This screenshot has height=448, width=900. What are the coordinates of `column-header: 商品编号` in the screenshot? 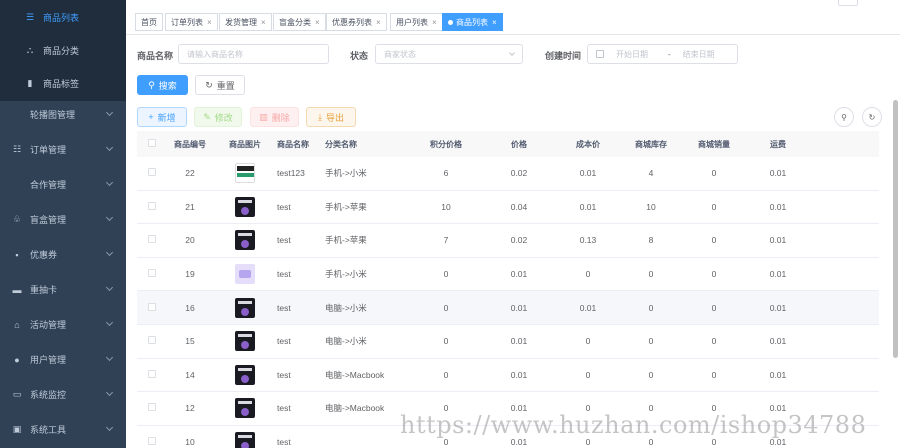 It's located at (190, 144).